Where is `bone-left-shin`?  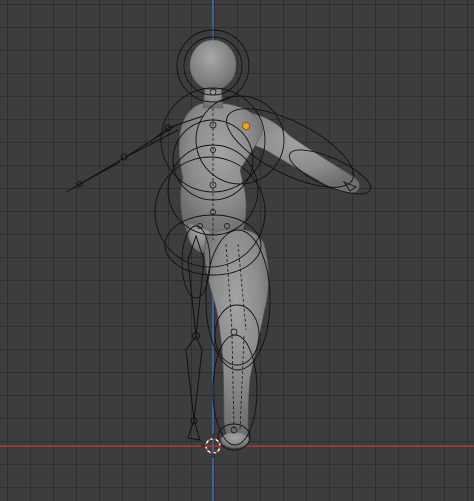 bone-left-shin is located at coordinates (194, 377).